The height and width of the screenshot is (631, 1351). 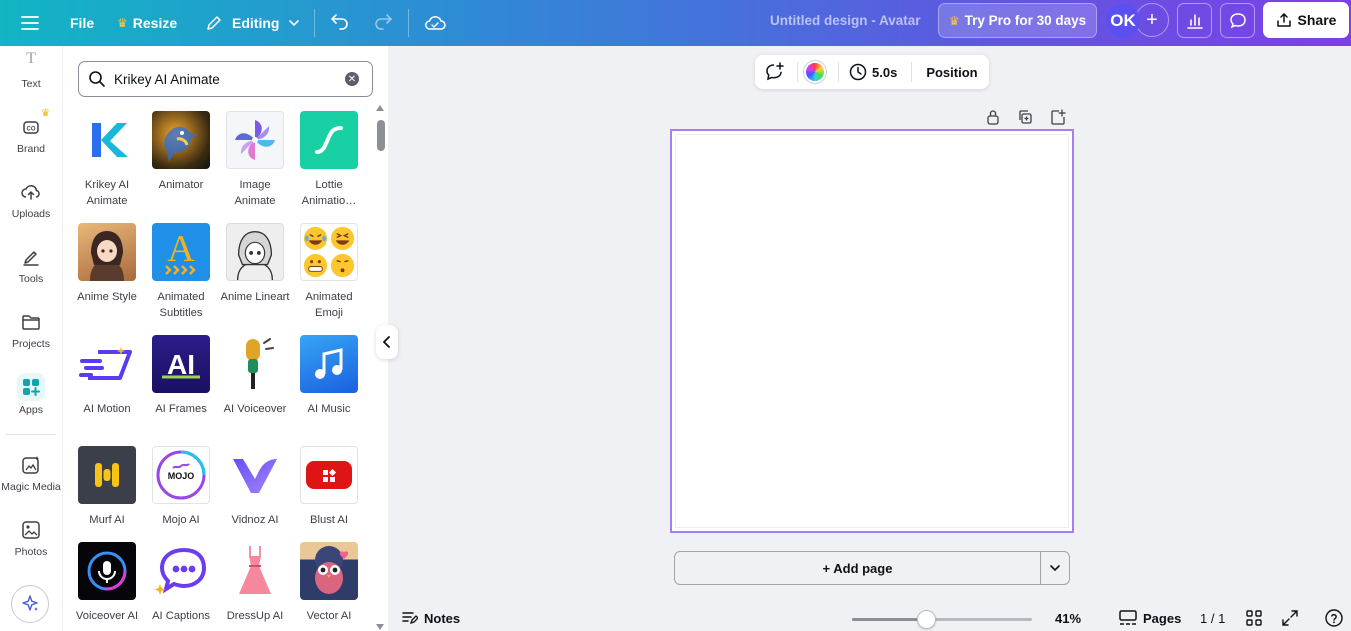 I want to click on letter-a-logo: A, so click(x=181, y=252).